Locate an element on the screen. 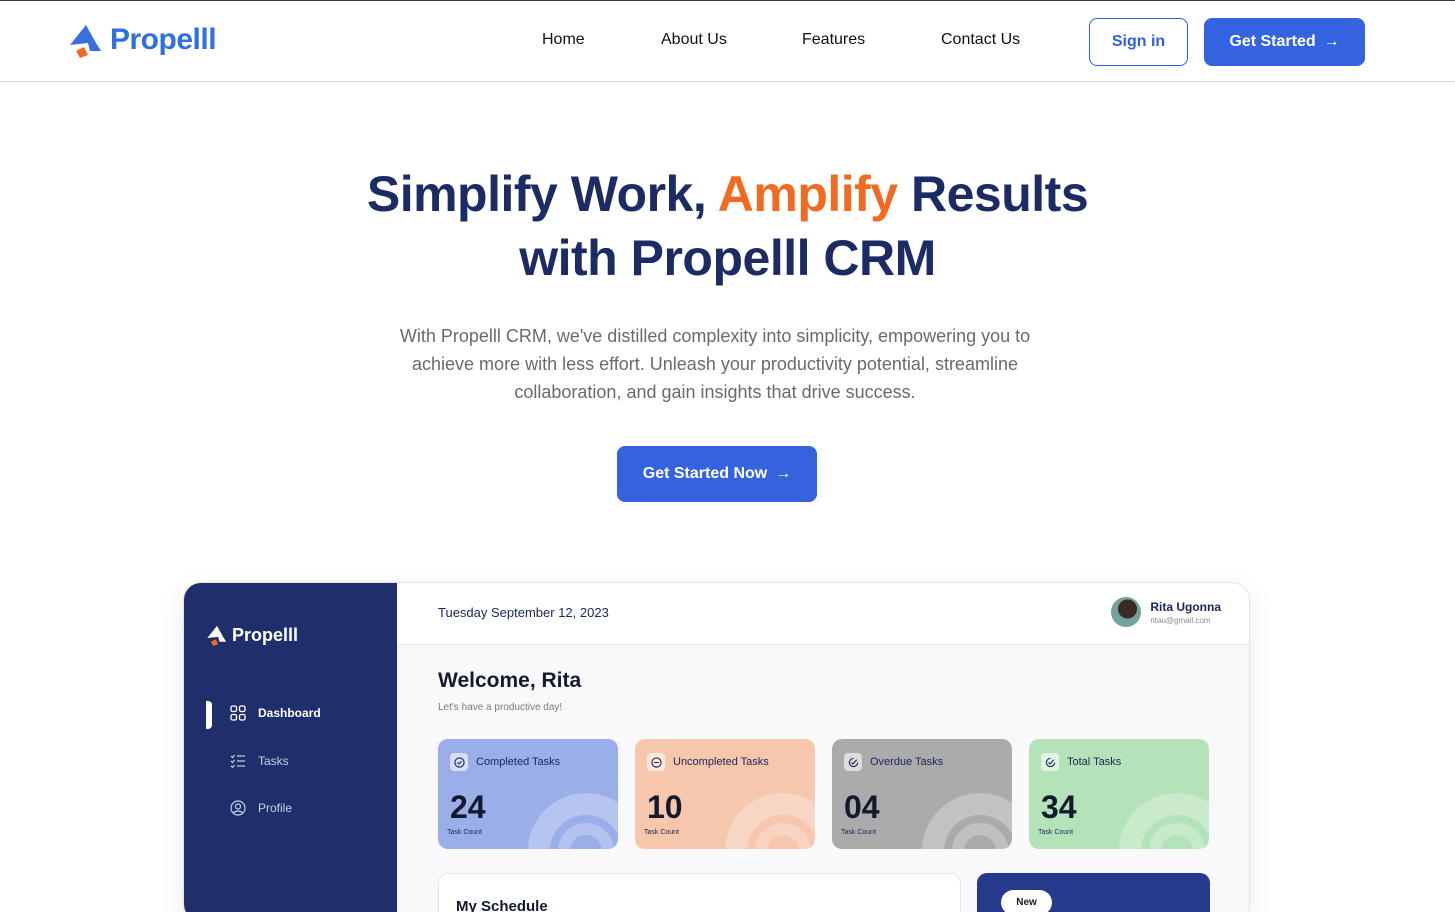  overdue-tasks-card: Overdue Tasks 04 Task Count is located at coordinates (922, 794).